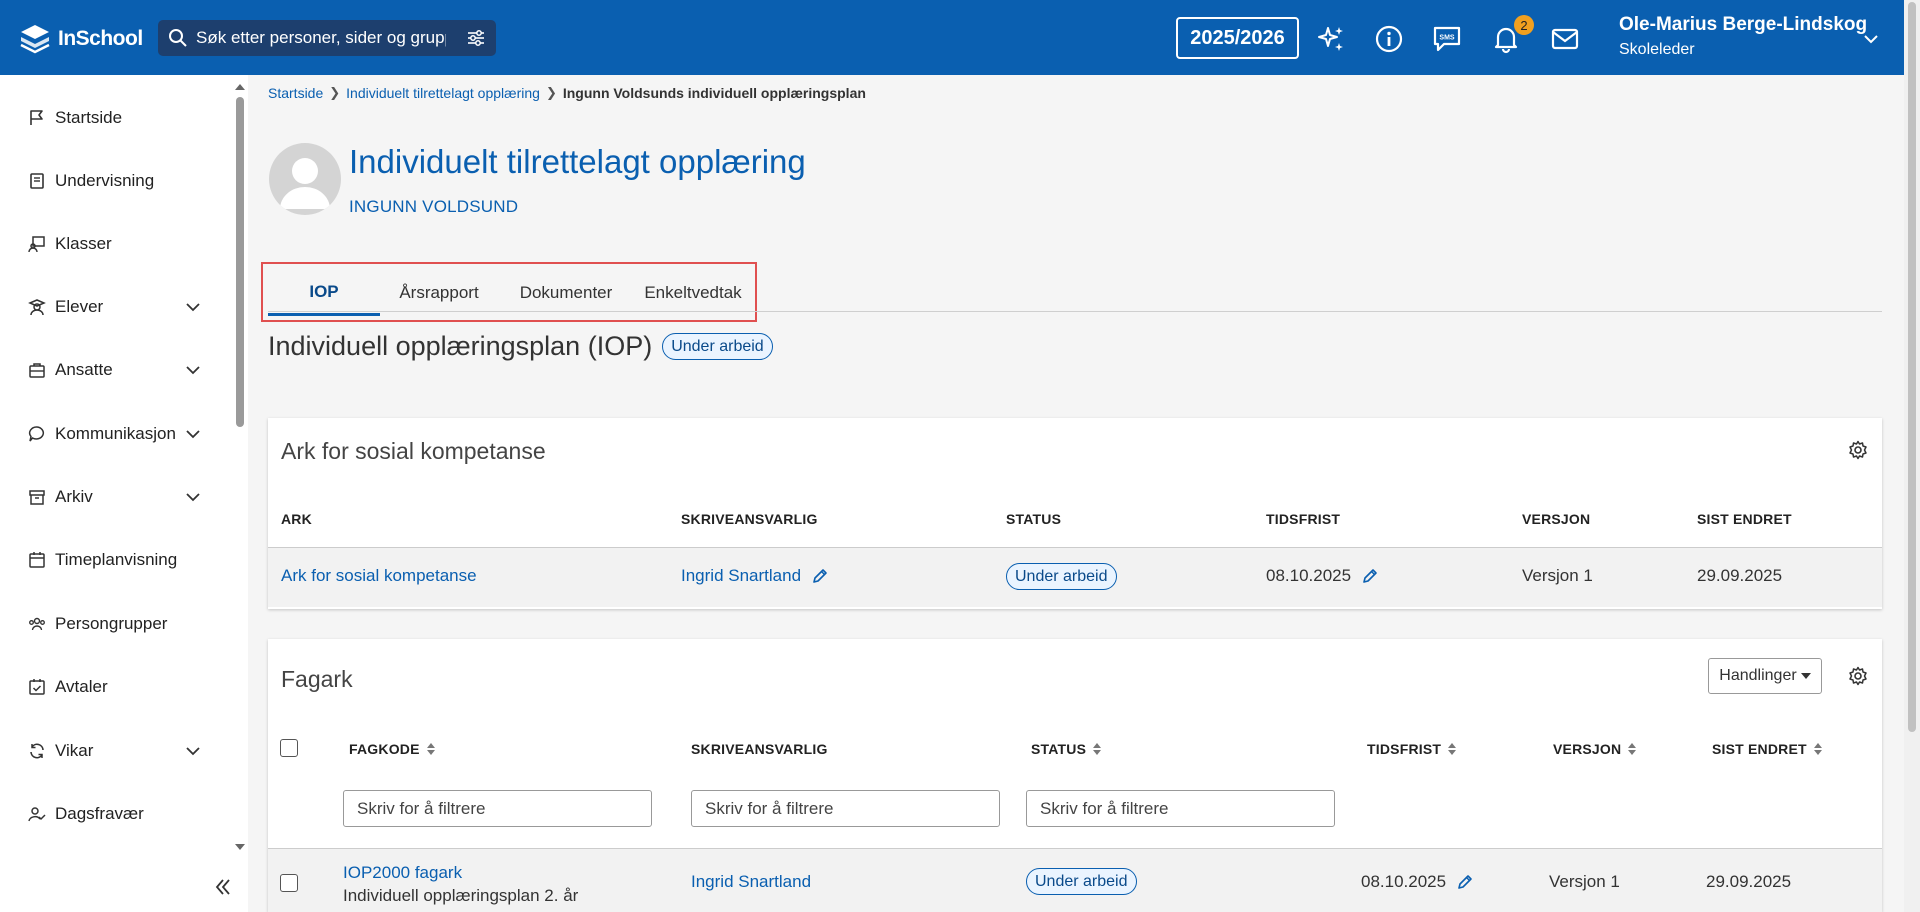  What do you see at coordinates (952, 37) in the screenshot?
I see `top-bar: InSchool 2025/2026 SMS 2` at bounding box center [952, 37].